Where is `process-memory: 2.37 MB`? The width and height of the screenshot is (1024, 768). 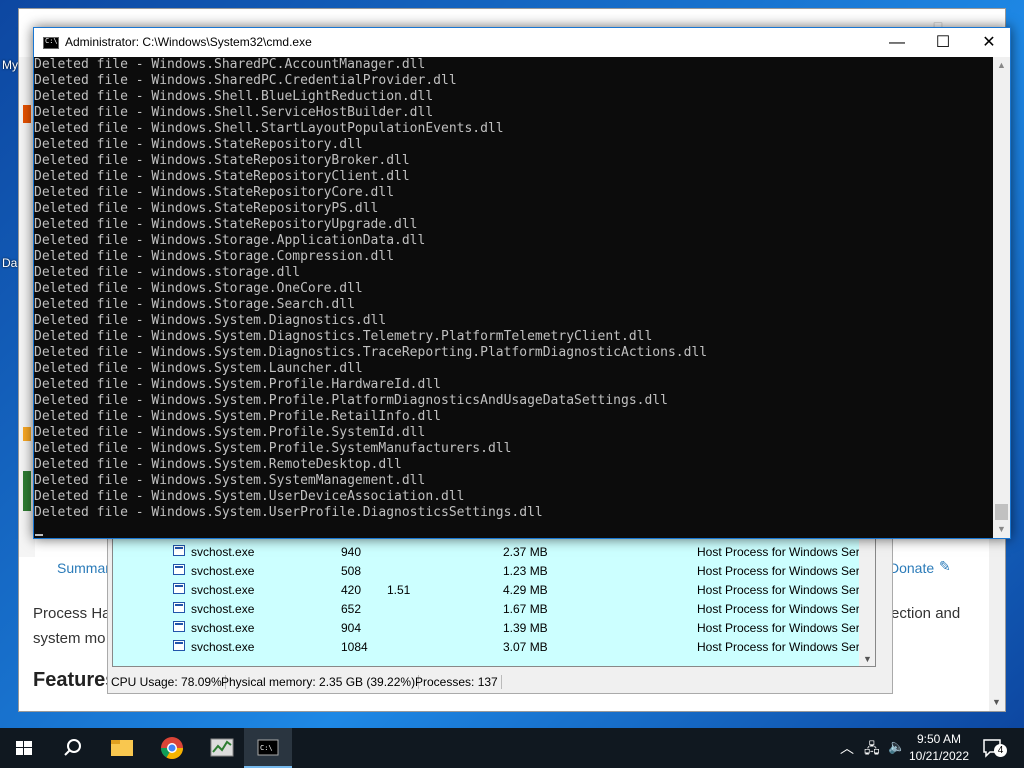
process-memory: 2.37 MB is located at coordinates (525, 552).